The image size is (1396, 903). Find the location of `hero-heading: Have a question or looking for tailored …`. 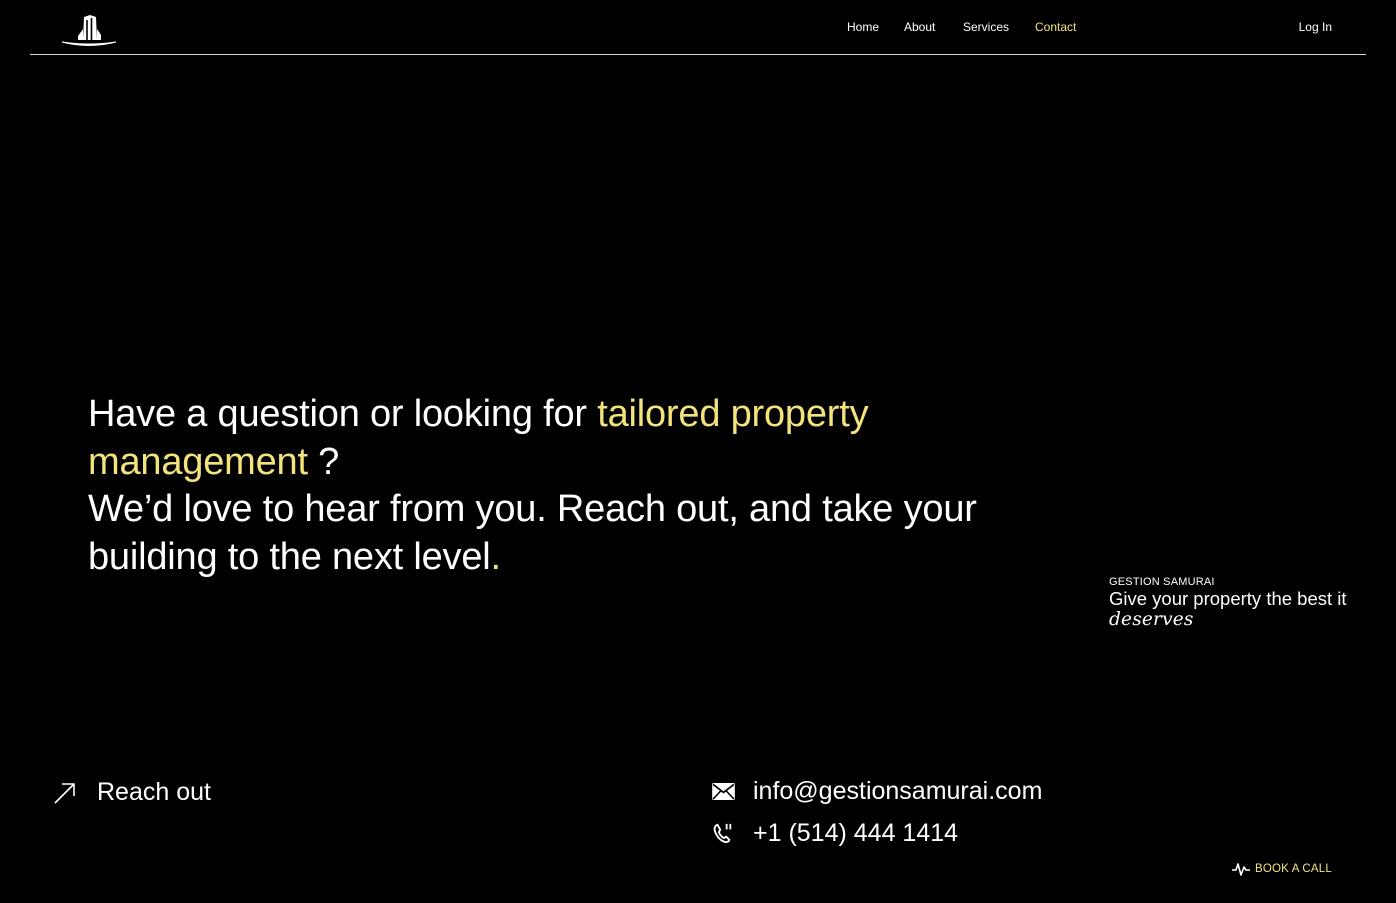

hero-heading: Have a question or looking for tailored … is located at coordinates (568, 486).